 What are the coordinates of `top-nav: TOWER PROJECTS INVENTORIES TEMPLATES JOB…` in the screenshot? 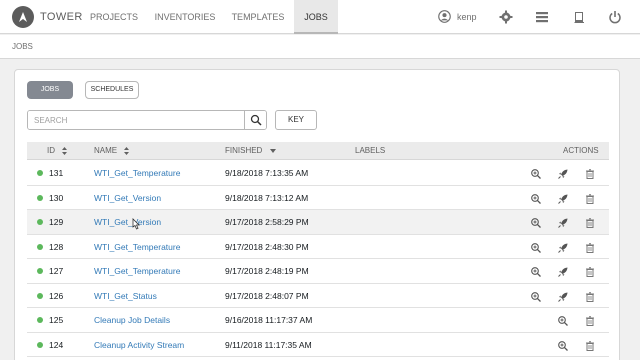 It's located at (320, 17).